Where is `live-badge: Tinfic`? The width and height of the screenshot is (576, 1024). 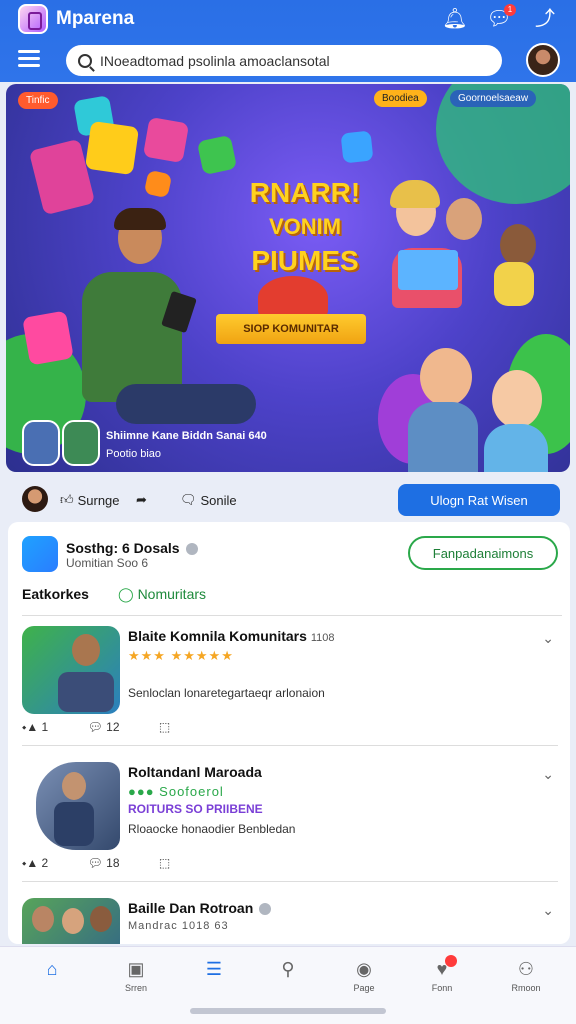 live-badge: Tinfic is located at coordinates (38, 100).